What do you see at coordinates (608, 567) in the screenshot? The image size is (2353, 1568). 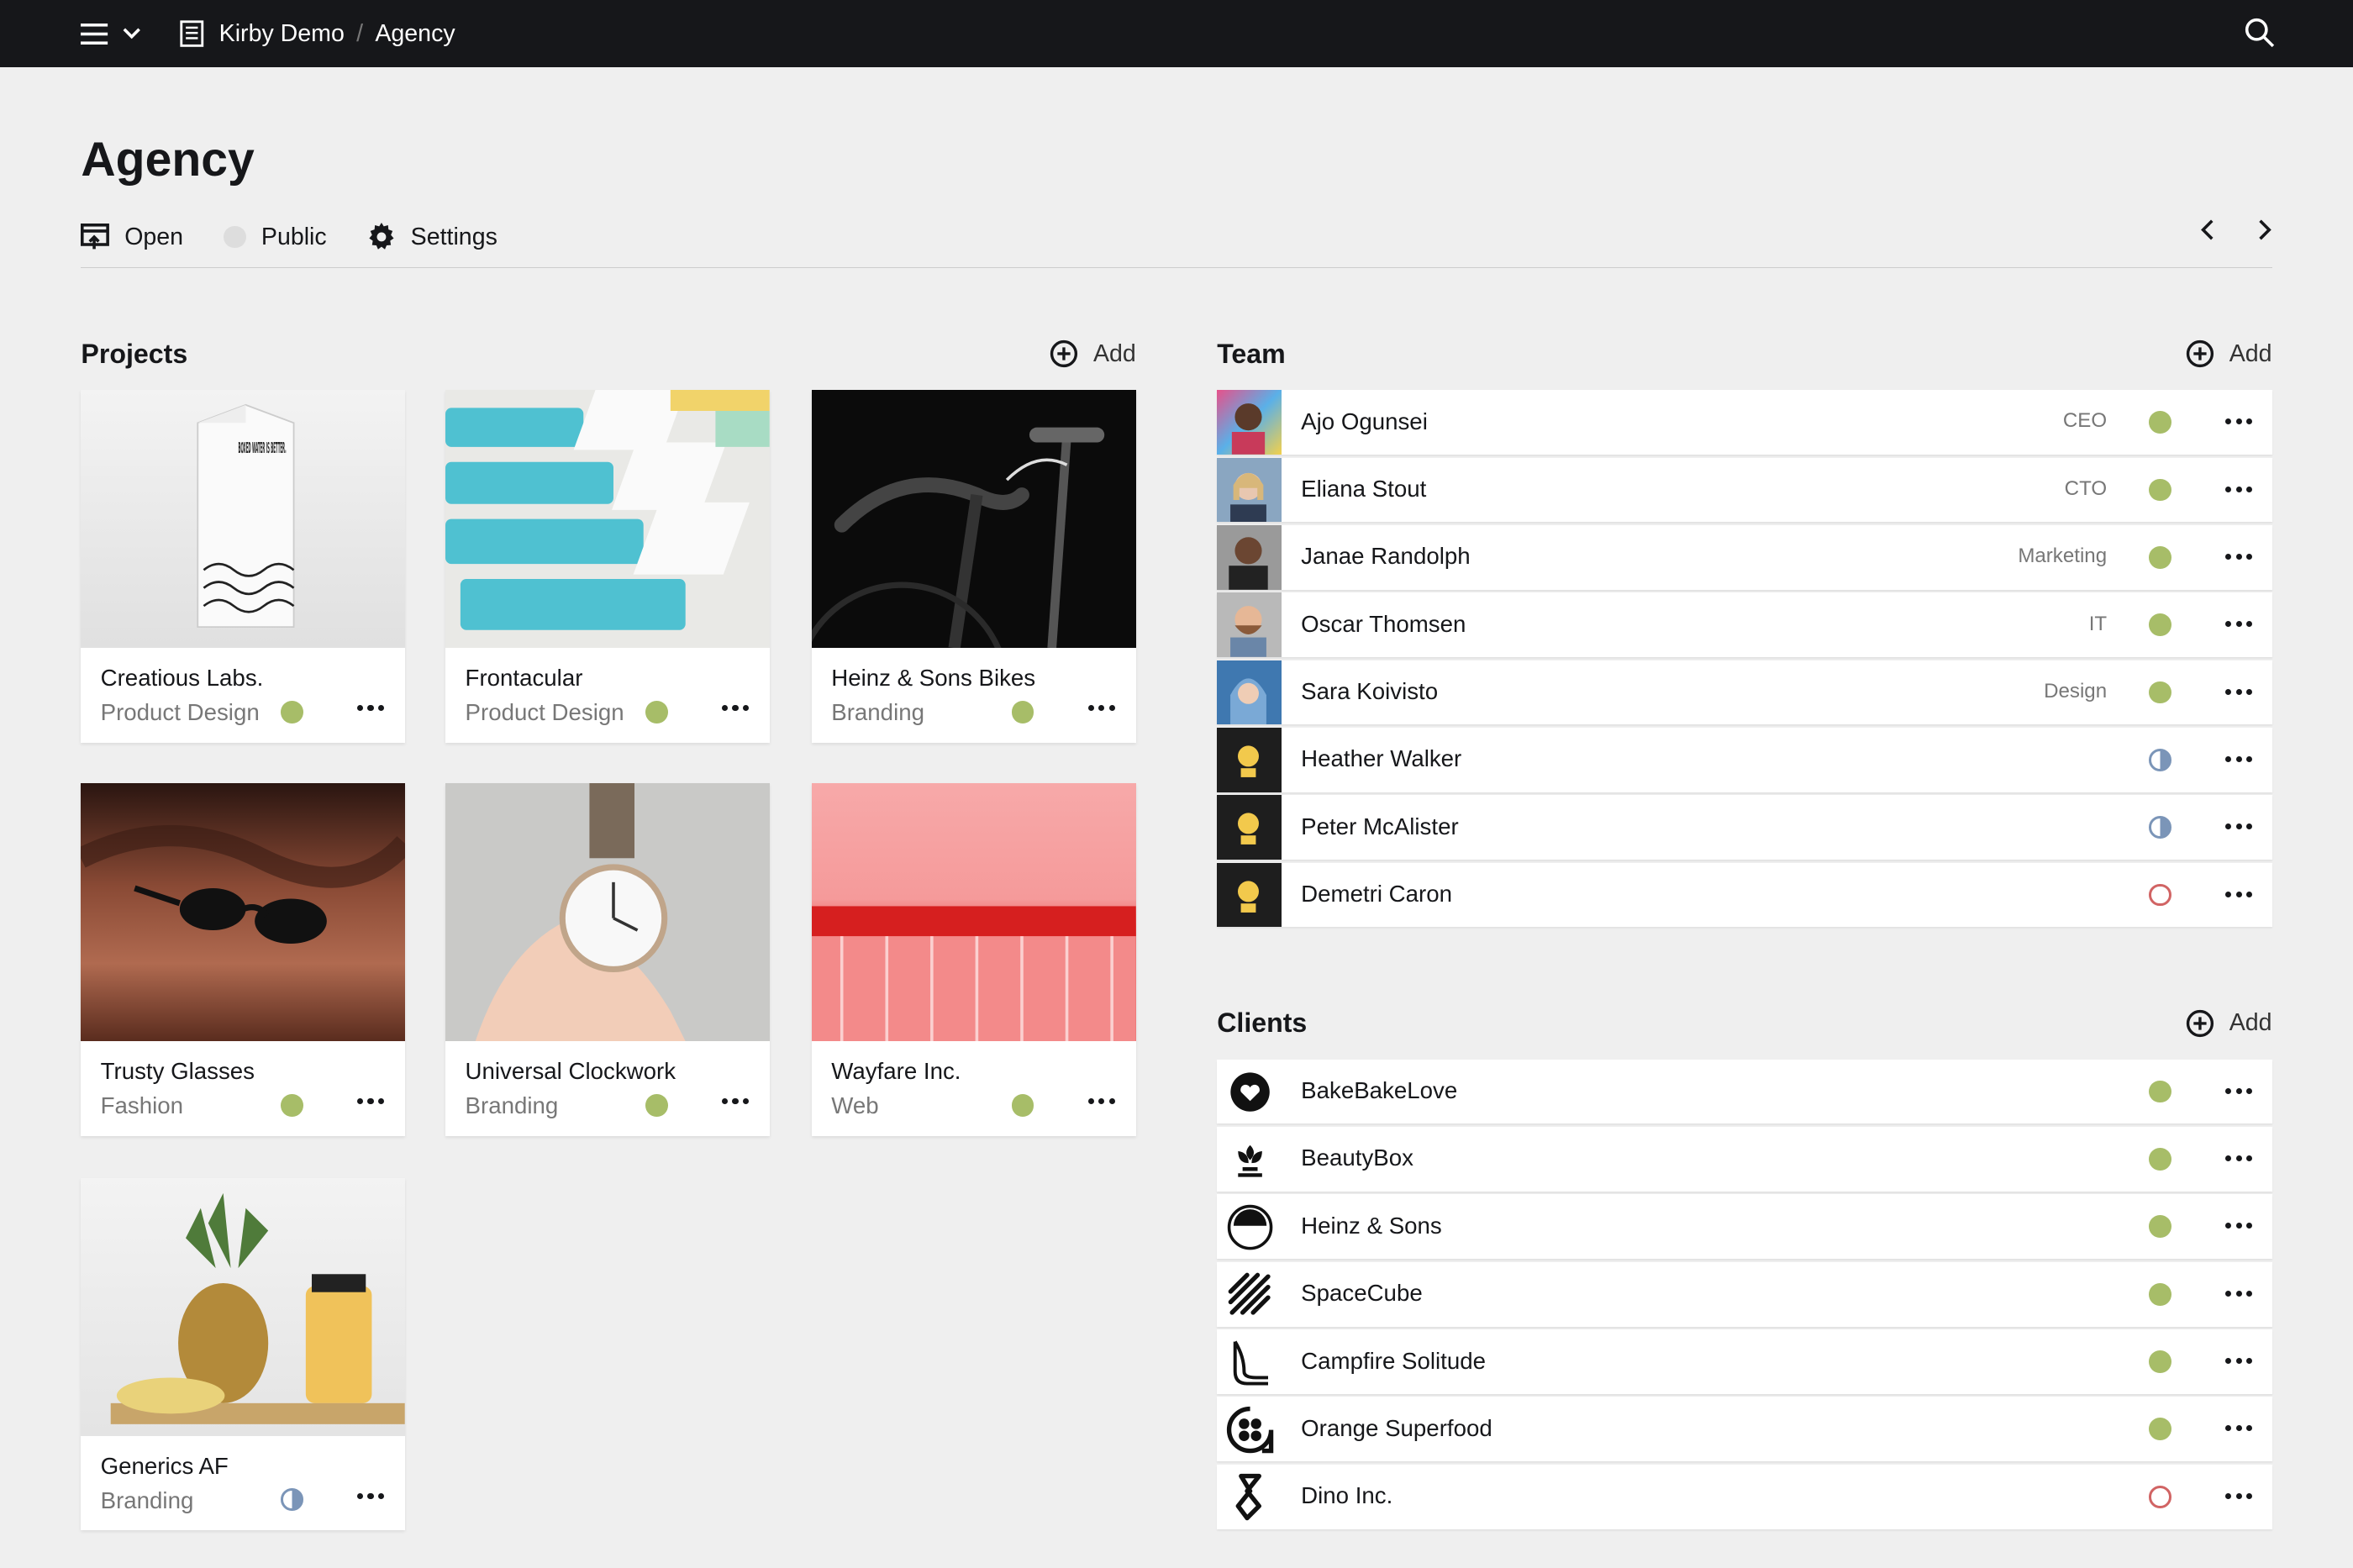 I see `project-card: Frontacular Product Design` at bounding box center [608, 567].